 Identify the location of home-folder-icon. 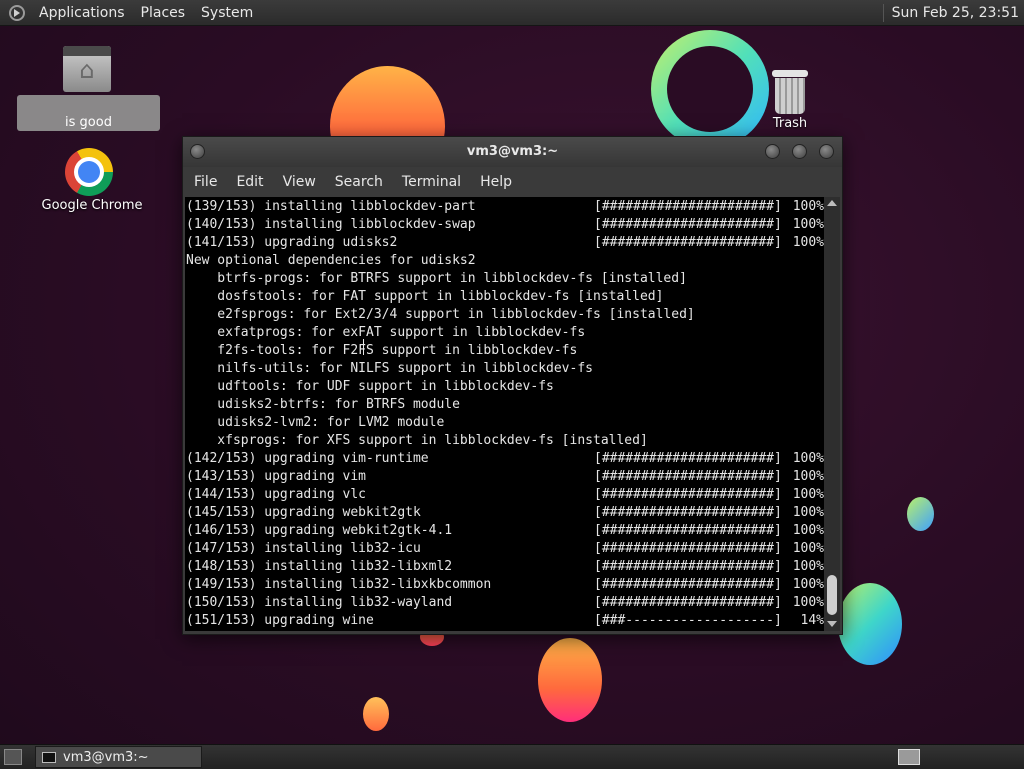
(87, 69).